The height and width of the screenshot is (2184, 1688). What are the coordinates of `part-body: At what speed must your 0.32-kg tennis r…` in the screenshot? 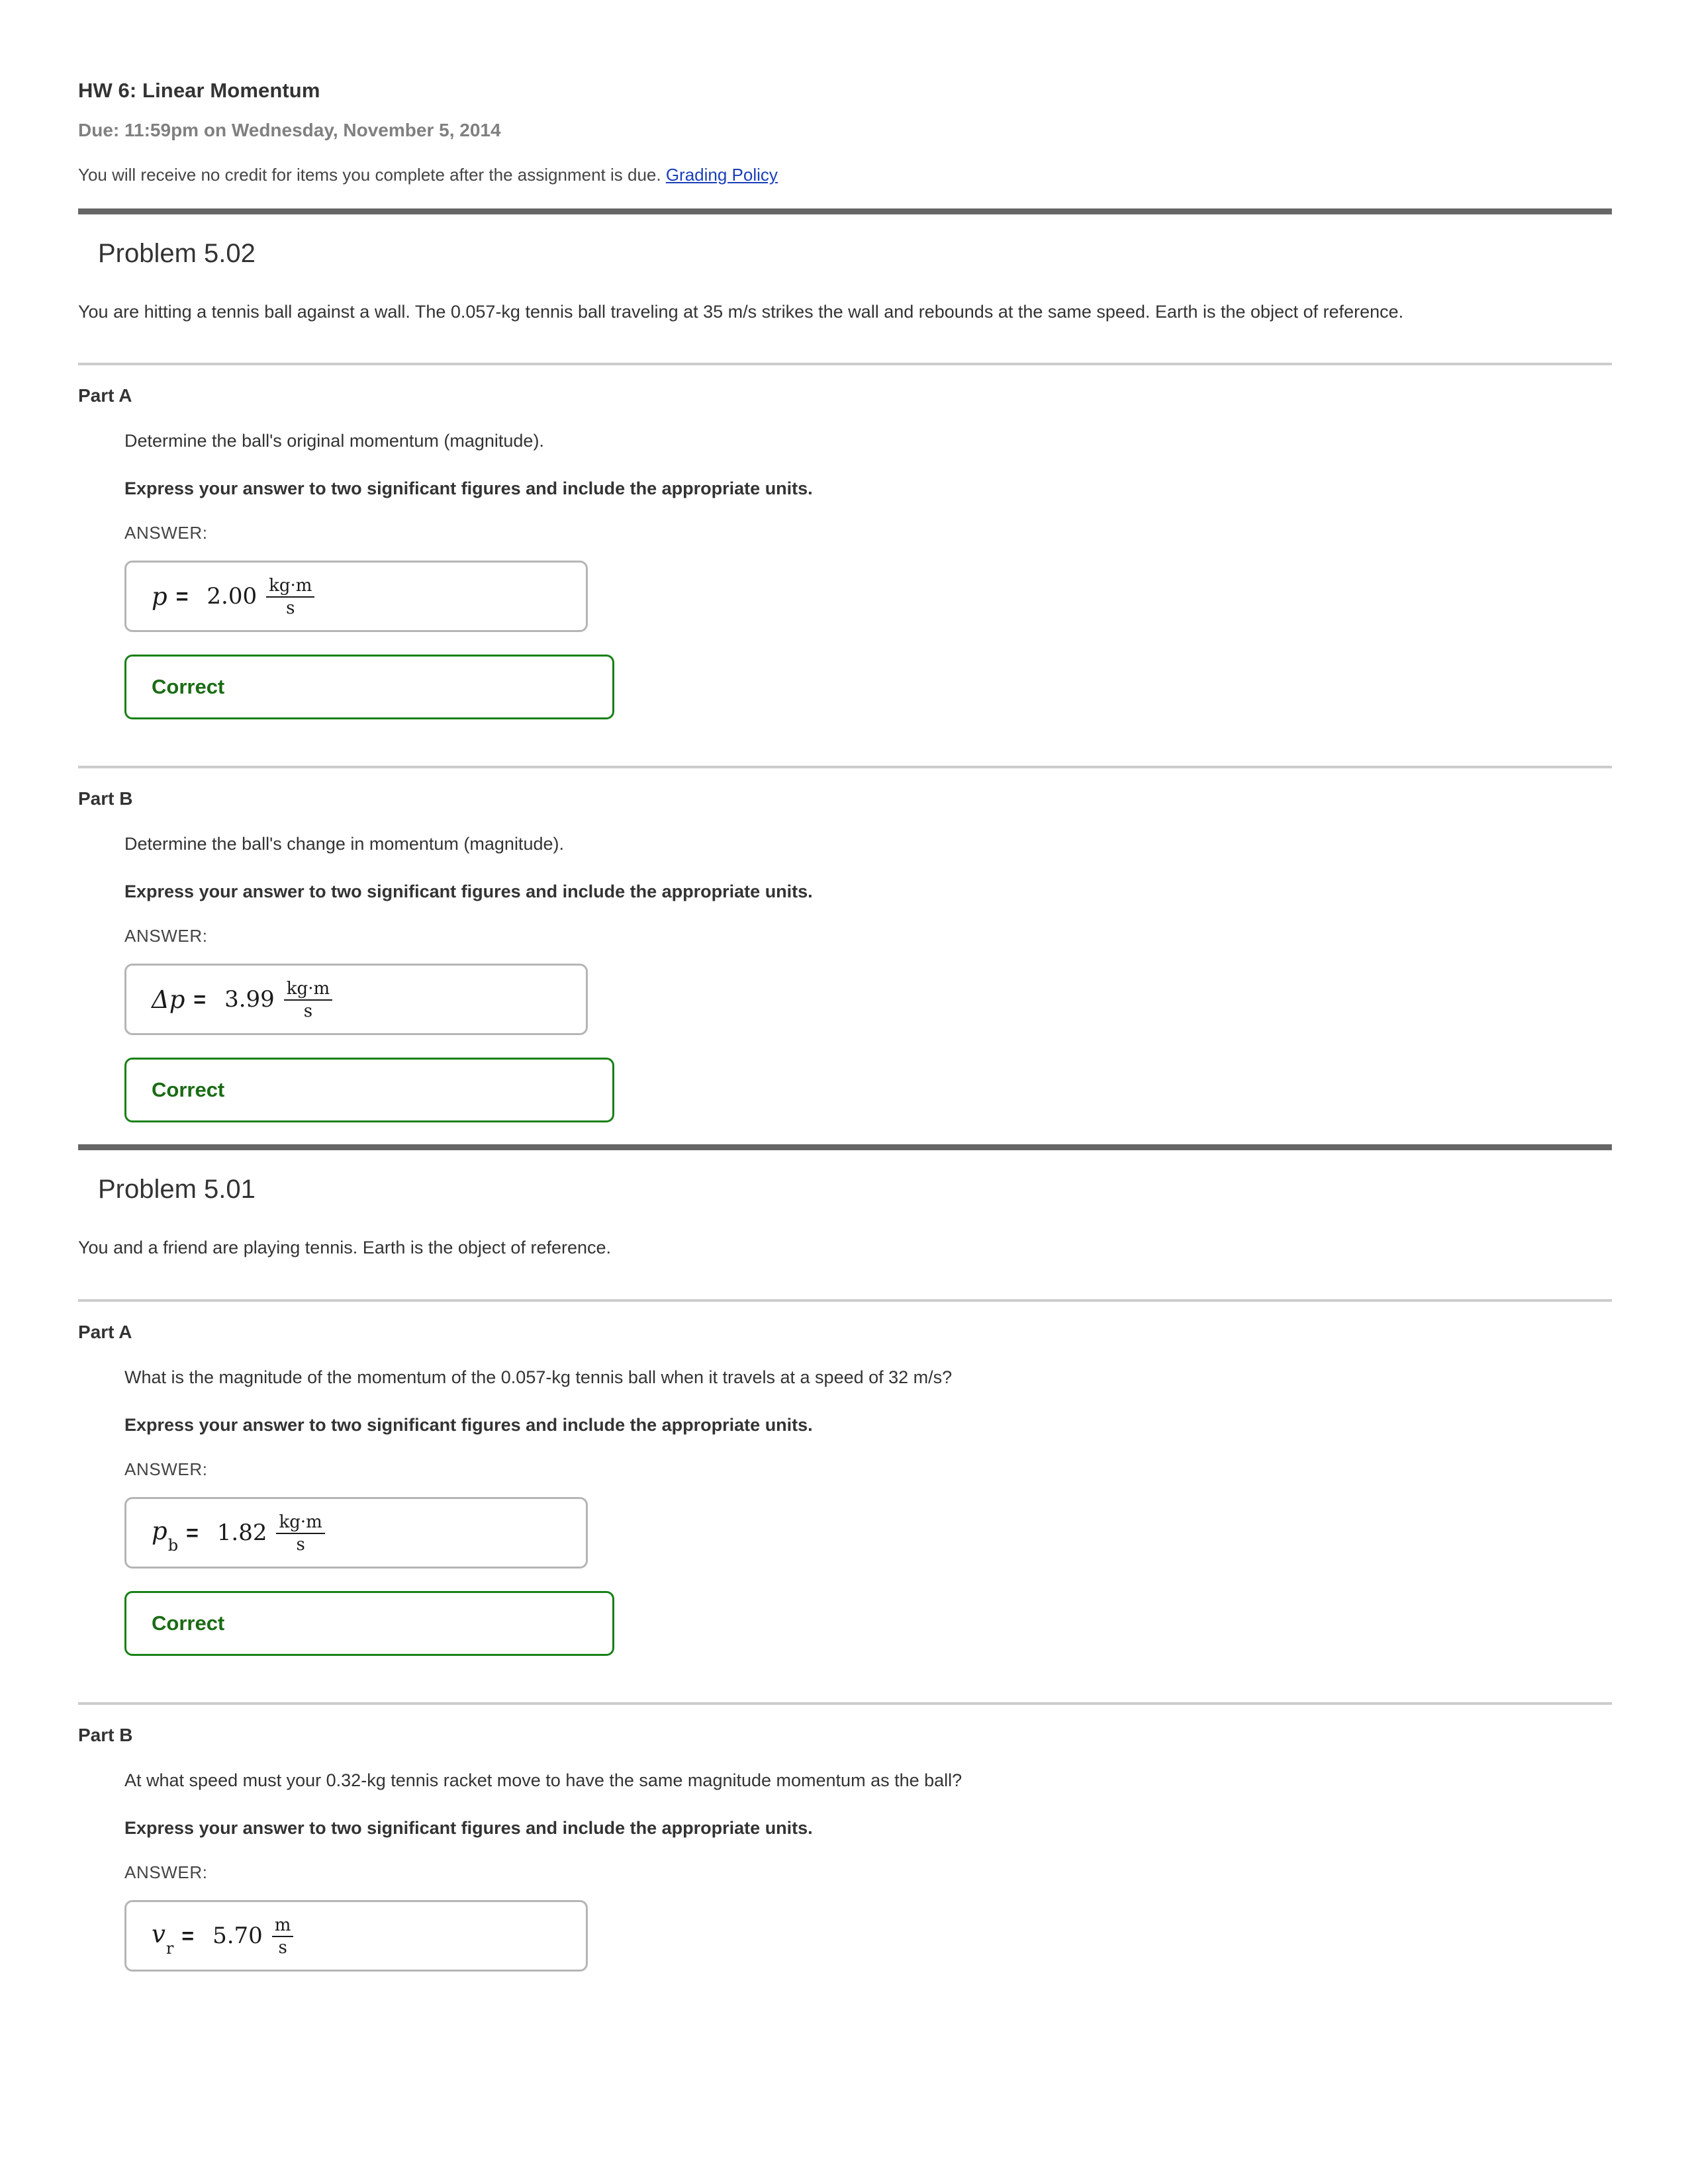 It's located at (846, 1859).